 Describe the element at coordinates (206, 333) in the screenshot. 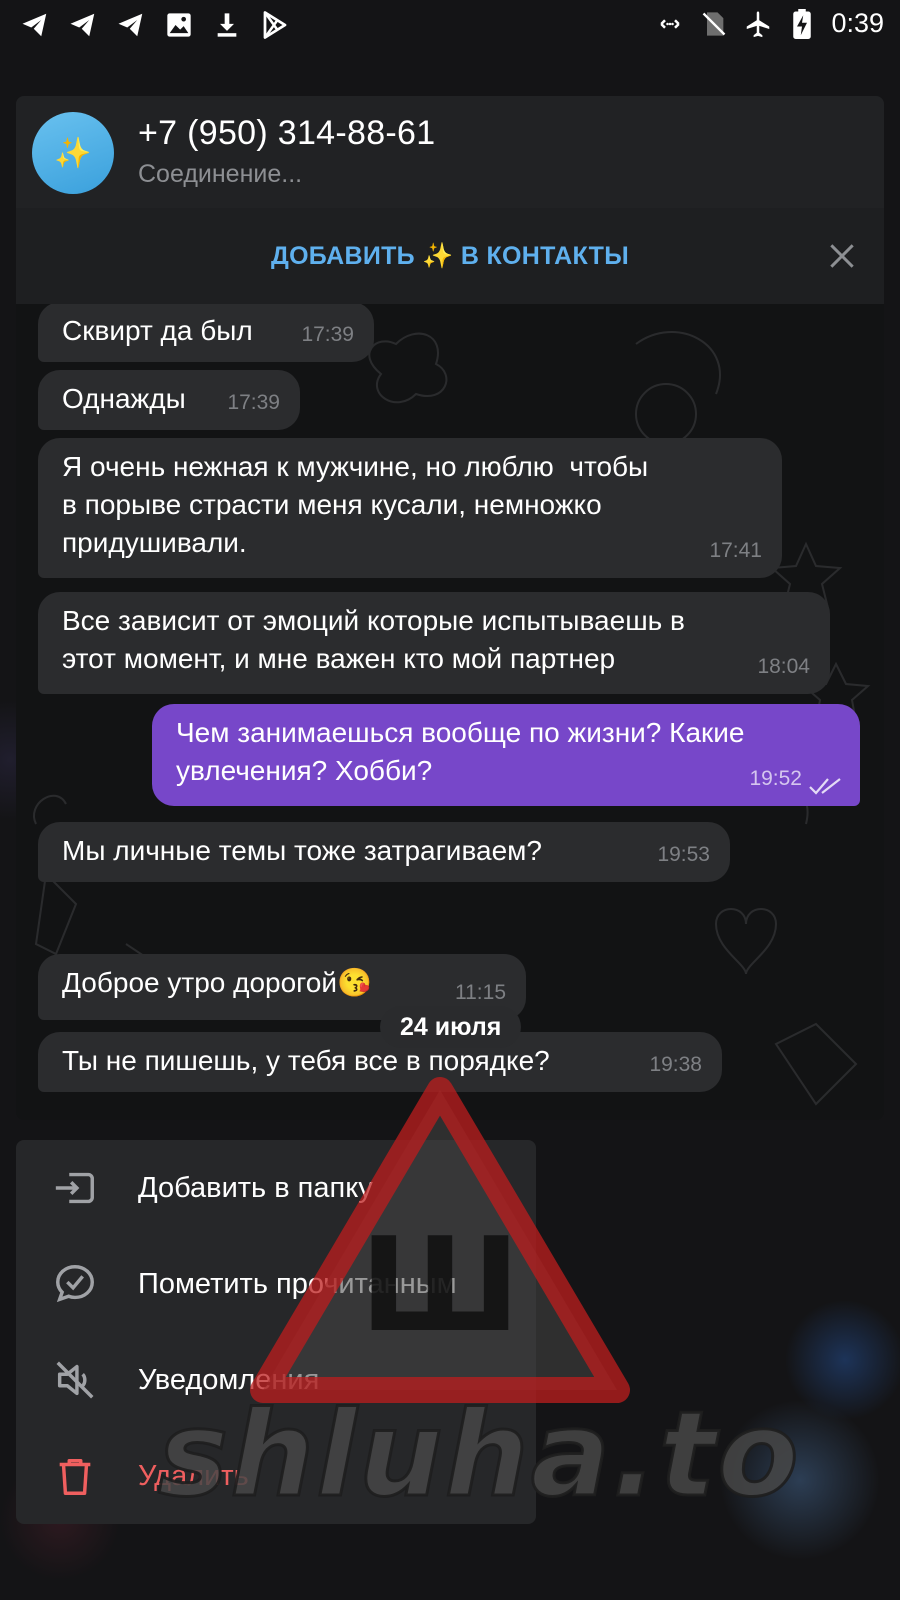

I see `incoming-message: Сквирт да был 17:39` at that location.